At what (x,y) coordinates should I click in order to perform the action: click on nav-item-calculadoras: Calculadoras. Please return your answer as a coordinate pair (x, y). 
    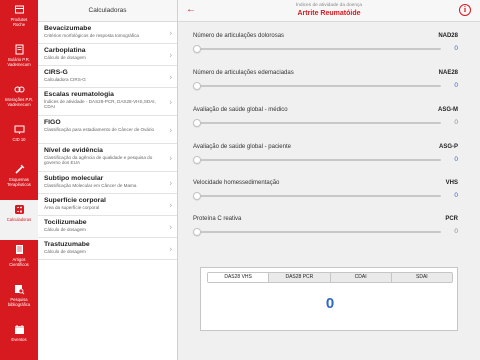
    Looking at the image, I should click on (19, 220).